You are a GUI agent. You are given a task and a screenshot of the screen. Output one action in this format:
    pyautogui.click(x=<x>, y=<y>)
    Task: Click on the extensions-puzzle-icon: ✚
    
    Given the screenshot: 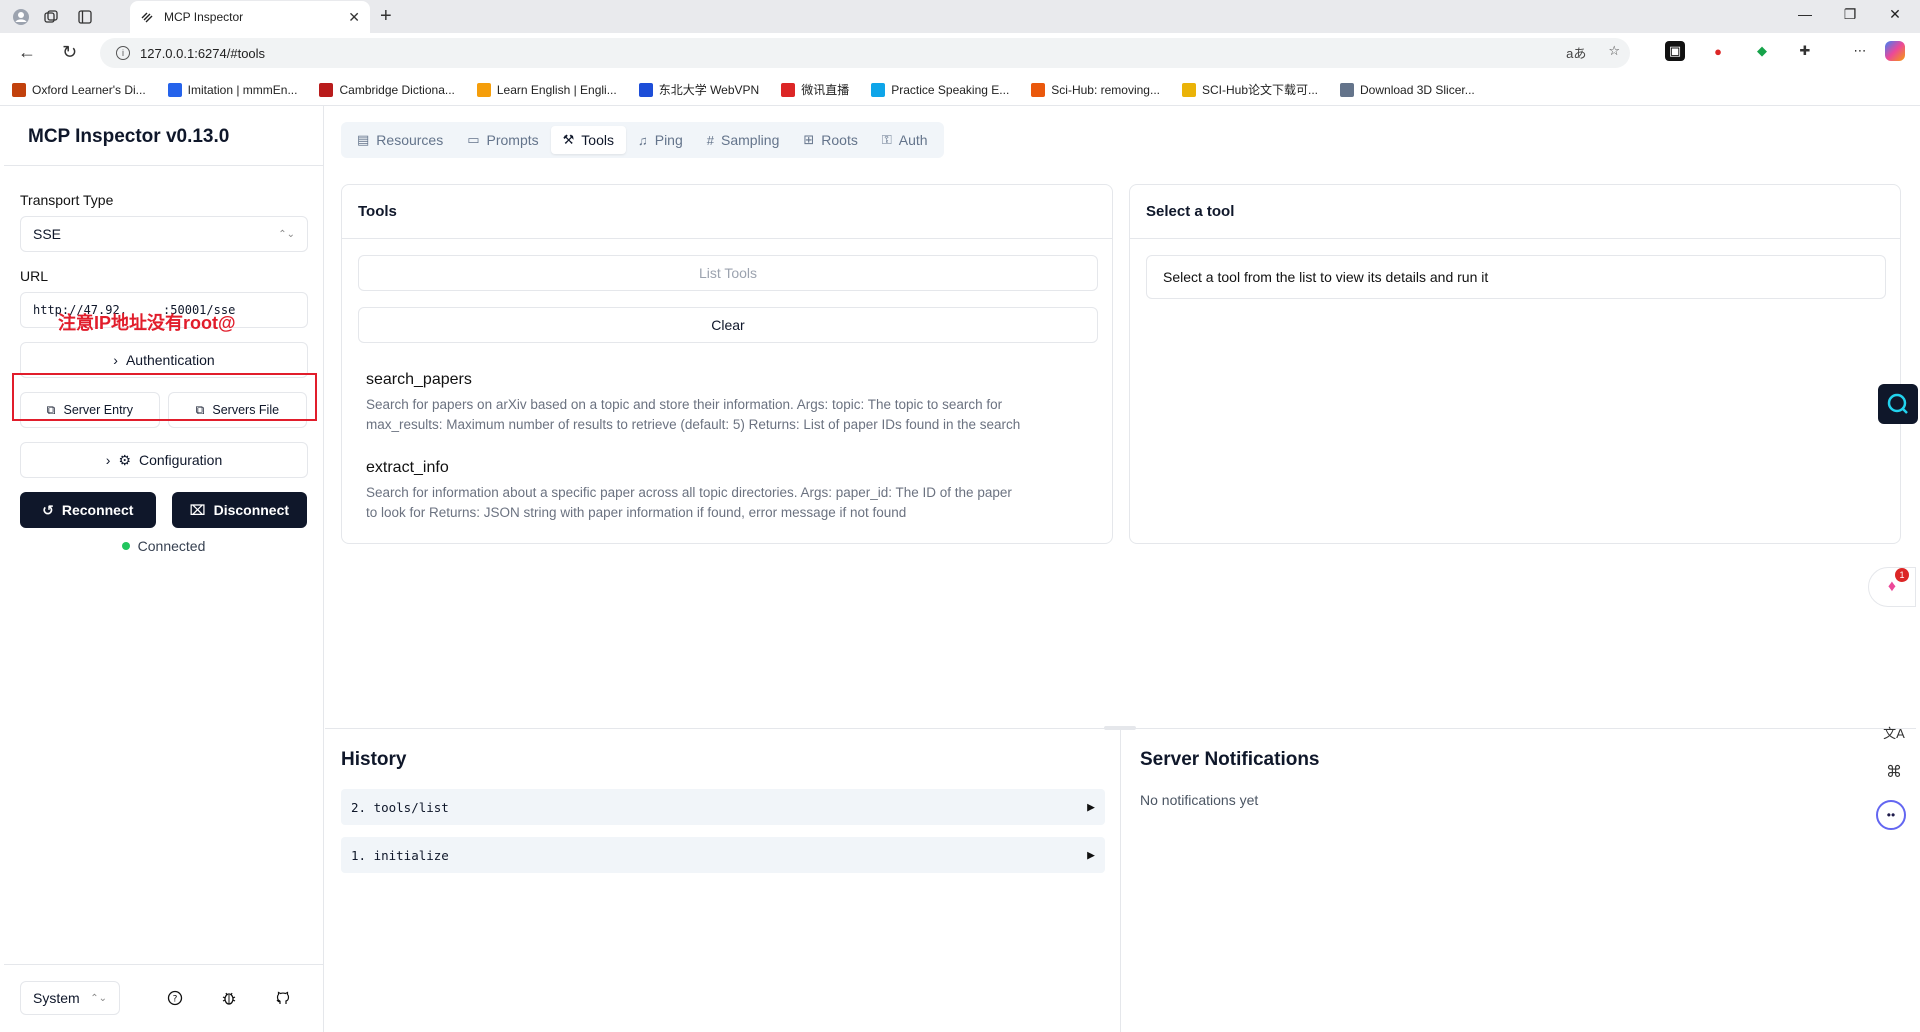 What is the action you would take?
    pyautogui.click(x=1805, y=51)
    